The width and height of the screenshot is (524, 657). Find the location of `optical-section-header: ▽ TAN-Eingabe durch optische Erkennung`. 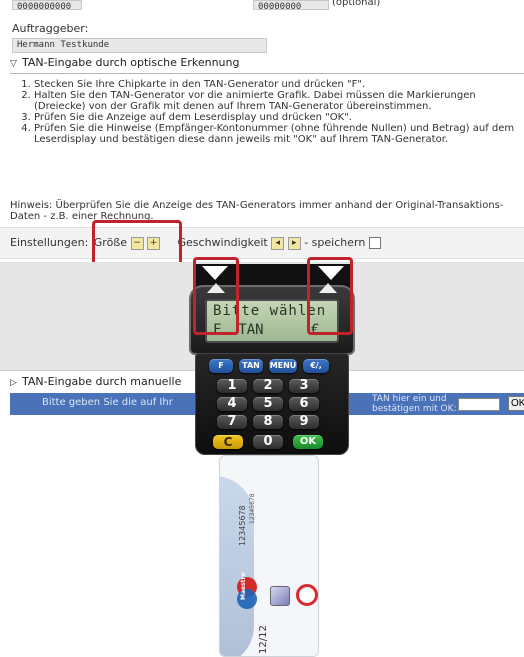

optical-section-header: ▽ TAN-Eingabe durch optische Erkennung is located at coordinates (267, 65).